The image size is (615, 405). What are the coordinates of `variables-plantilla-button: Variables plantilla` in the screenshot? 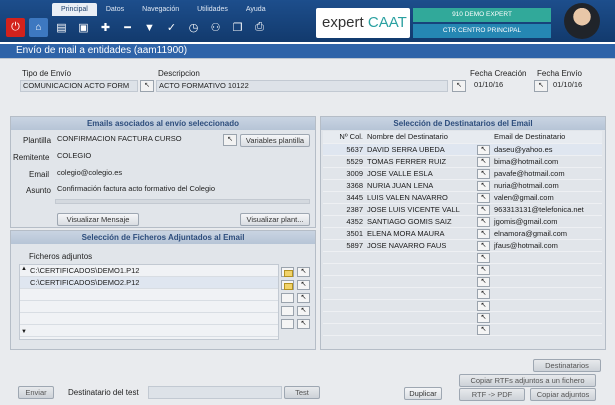 It's located at (275, 140).